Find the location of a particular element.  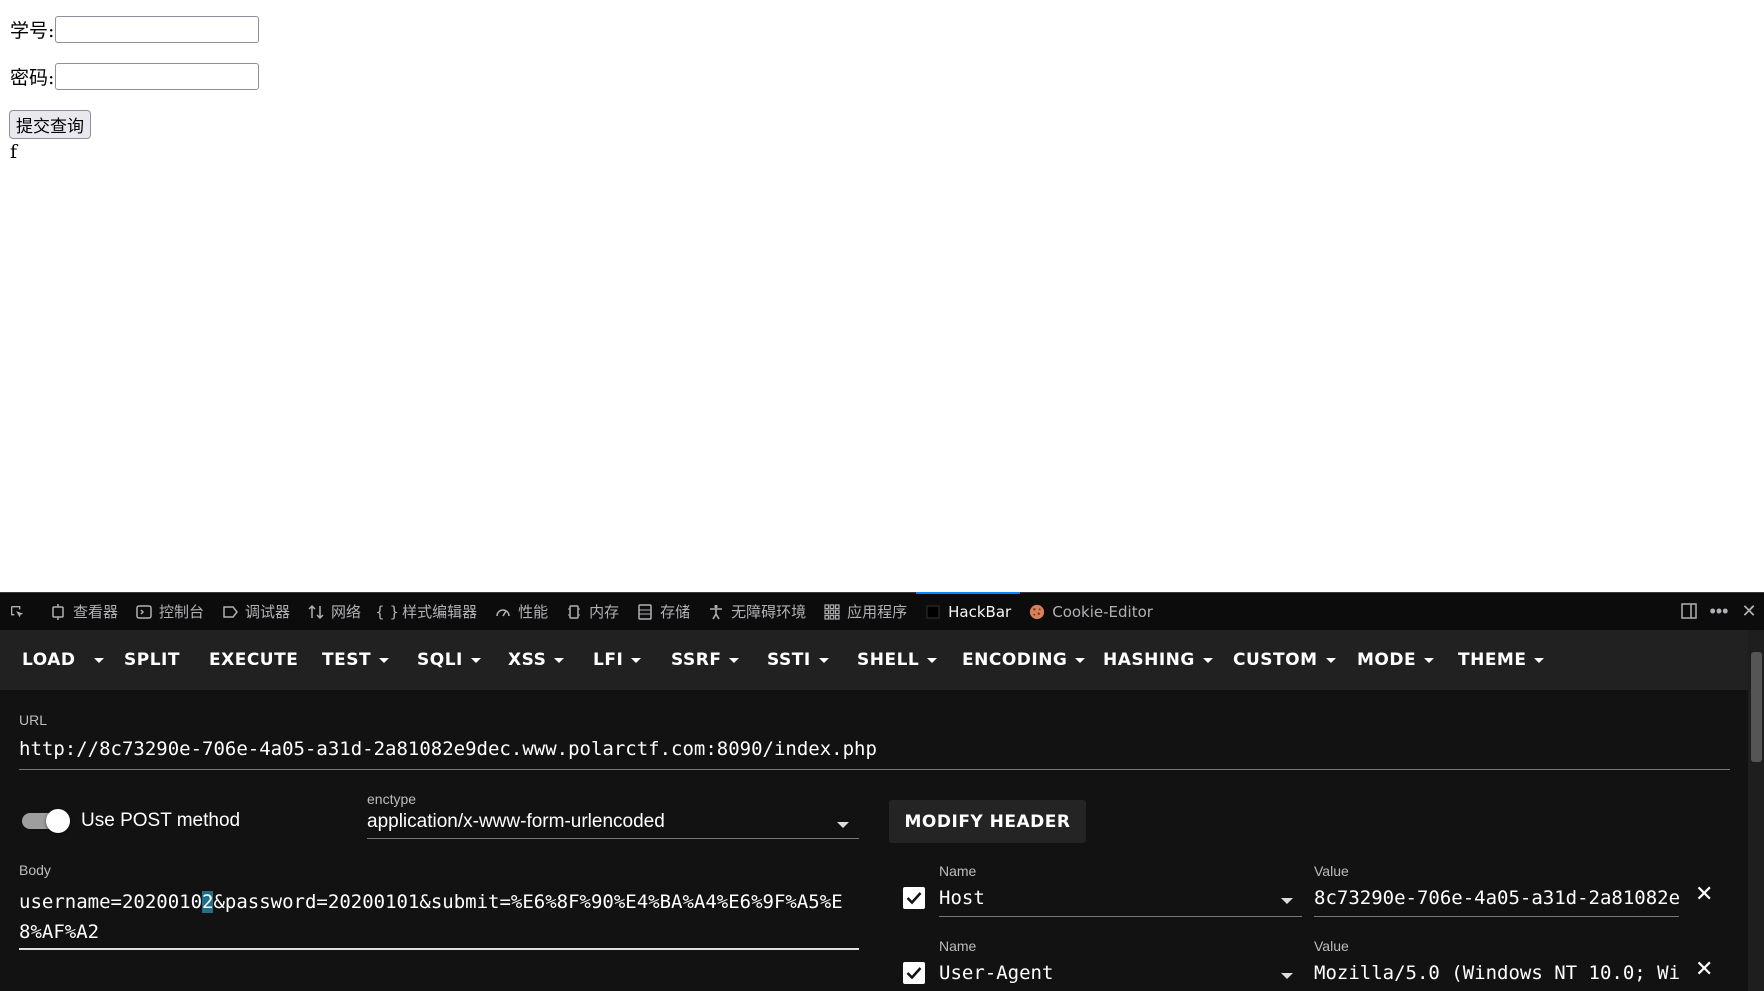

scrollbar is located at coordinates (1756, 810).